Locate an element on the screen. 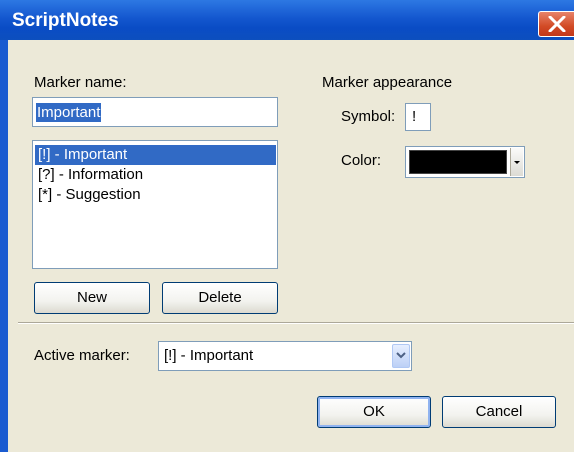  delete-button: Delete is located at coordinates (220, 298).